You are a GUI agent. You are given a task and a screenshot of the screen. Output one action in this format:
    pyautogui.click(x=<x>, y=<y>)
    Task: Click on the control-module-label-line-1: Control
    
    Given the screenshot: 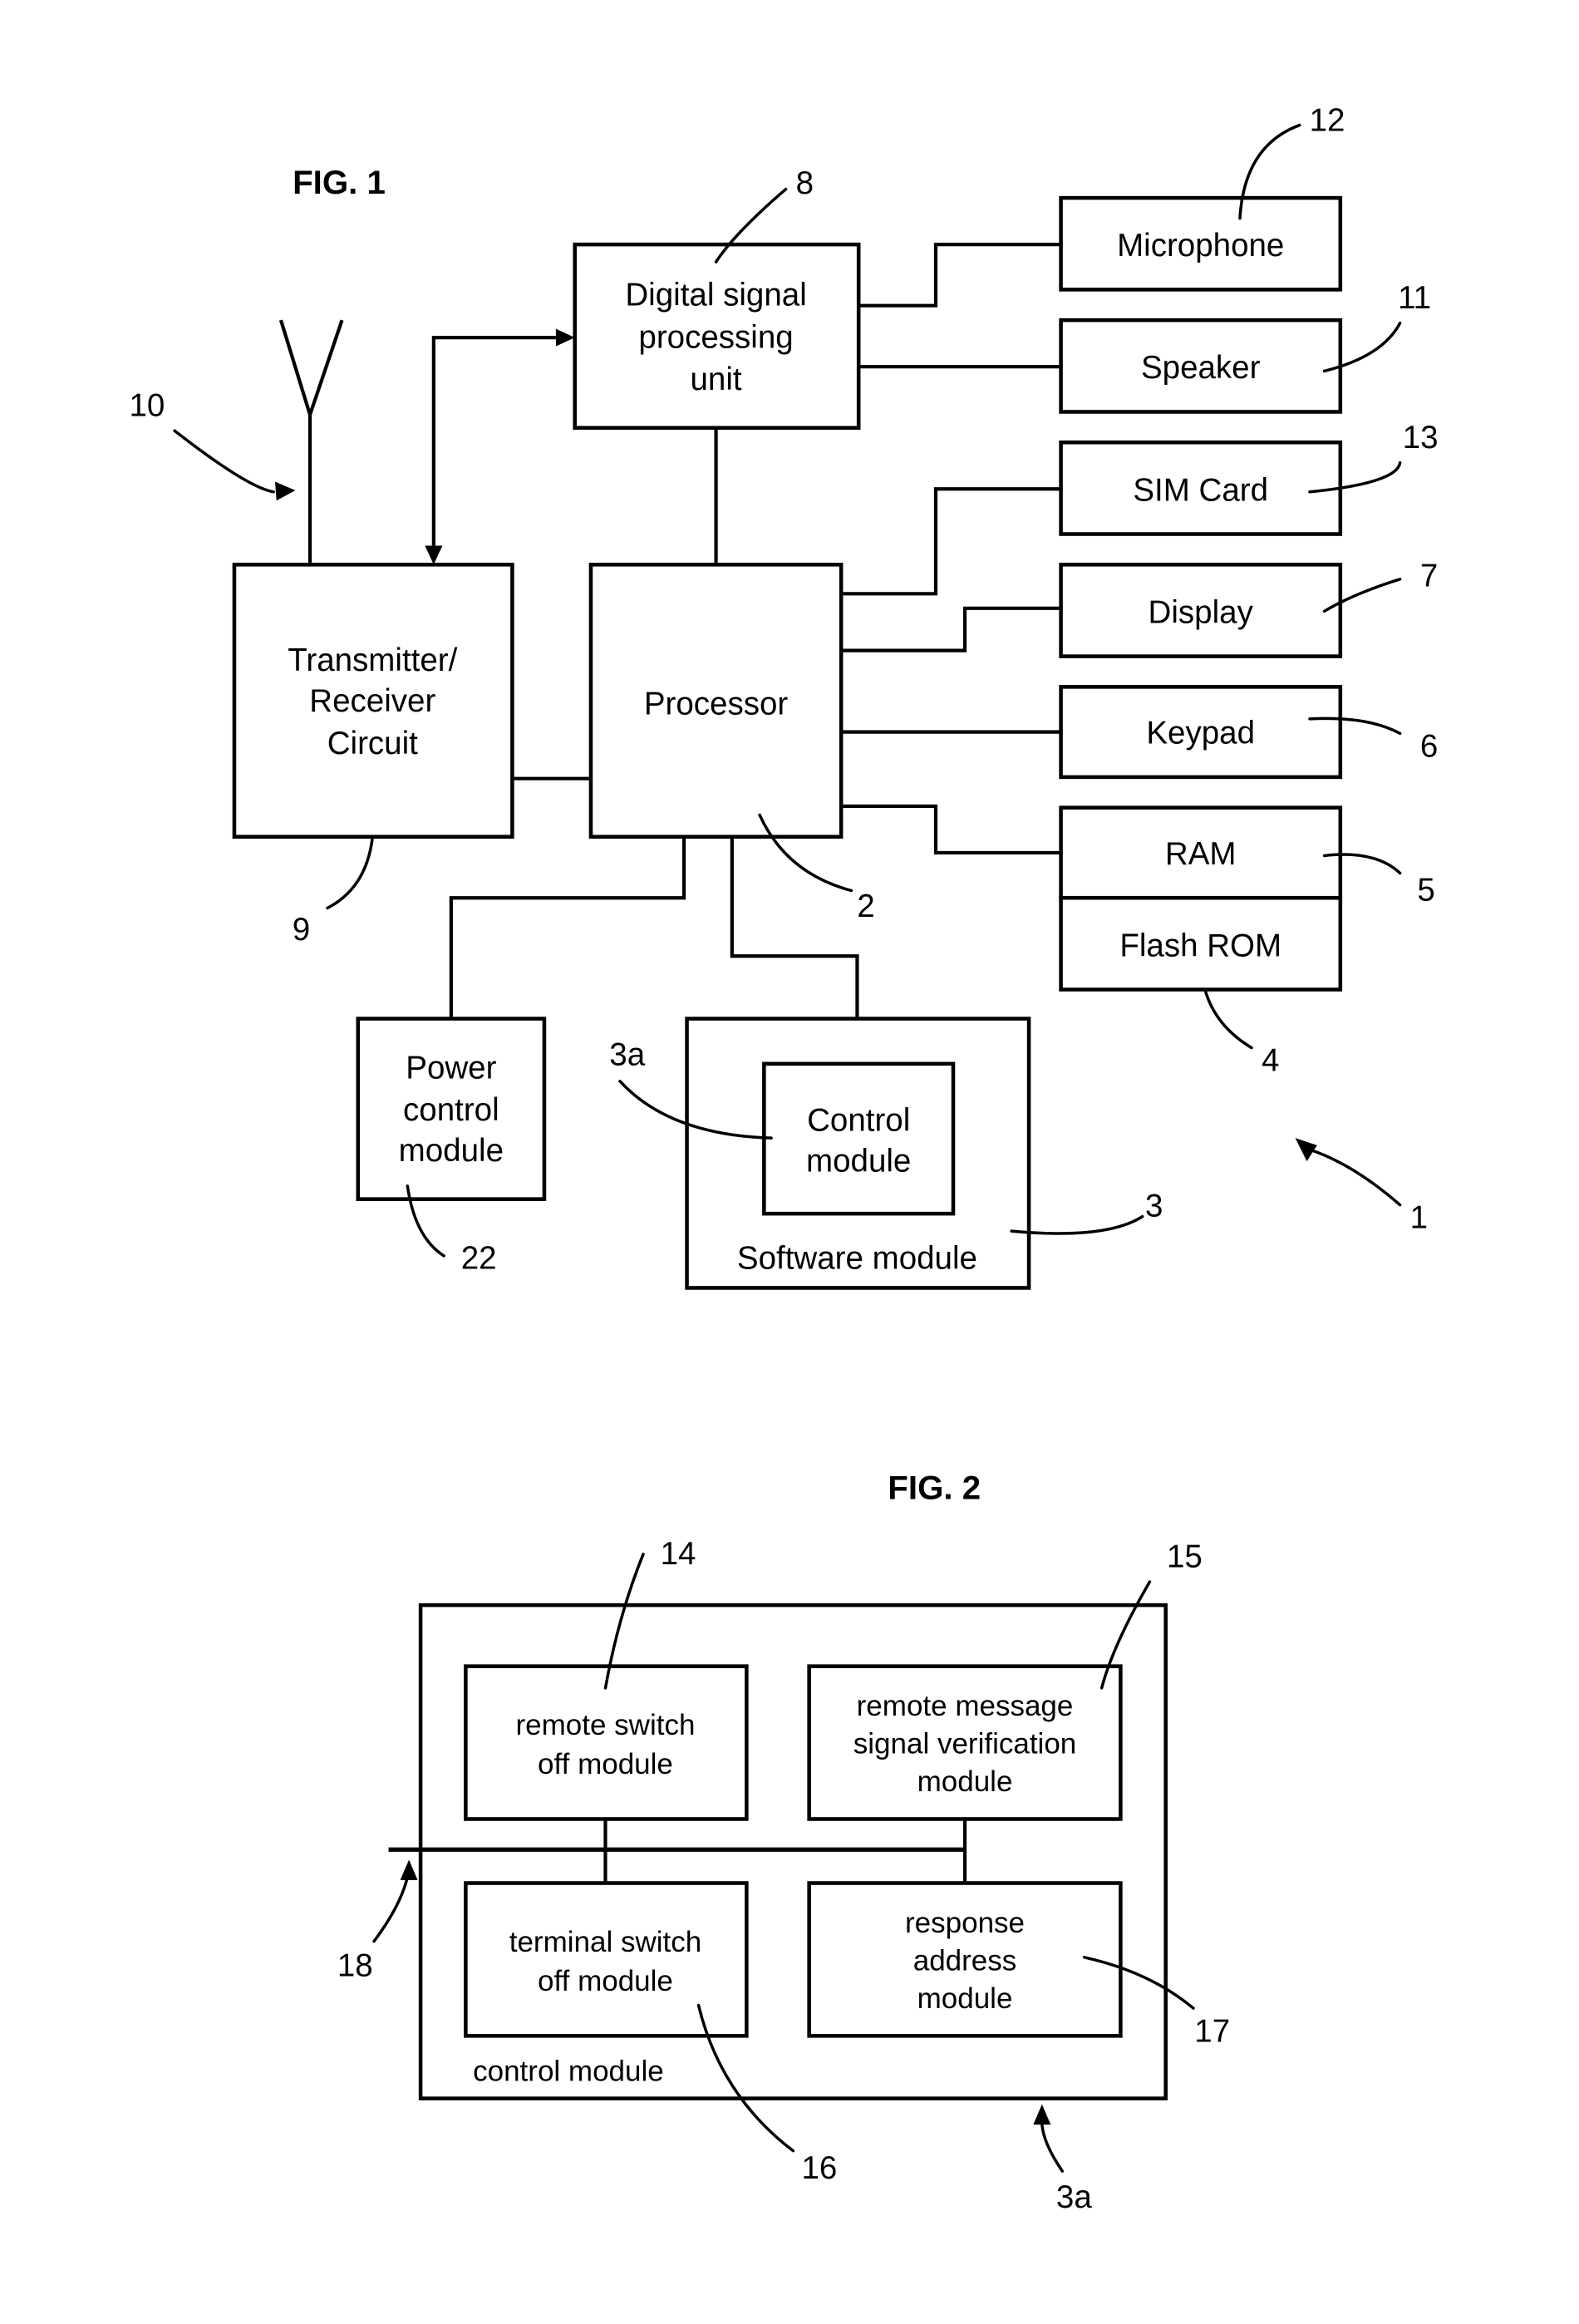 What is the action you would take?
    pyautogui.click(x=858, y=1120)
    